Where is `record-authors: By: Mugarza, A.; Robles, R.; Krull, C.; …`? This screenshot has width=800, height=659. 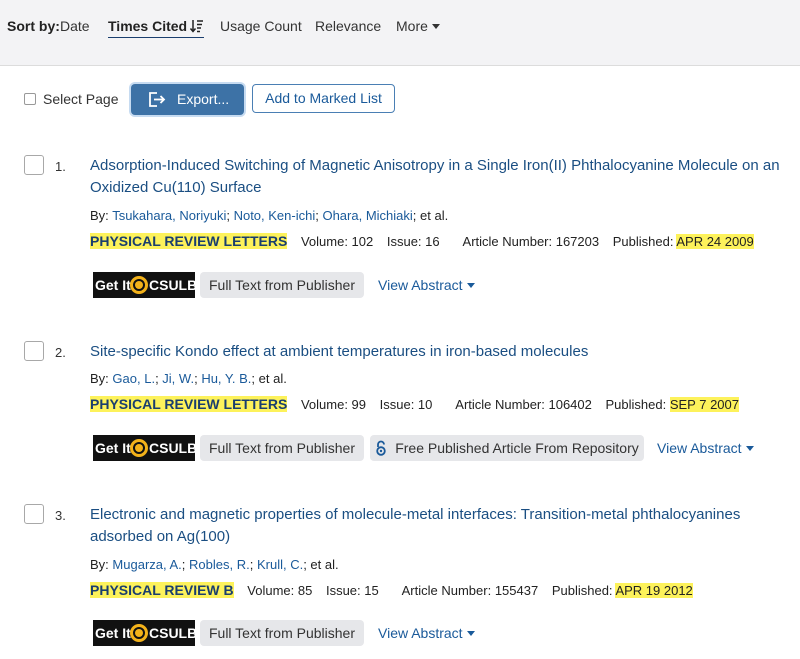 record-authors: By: Mugarza, A.; Robles, R.; Krull, C.; … is located at coordinates (214, 564).